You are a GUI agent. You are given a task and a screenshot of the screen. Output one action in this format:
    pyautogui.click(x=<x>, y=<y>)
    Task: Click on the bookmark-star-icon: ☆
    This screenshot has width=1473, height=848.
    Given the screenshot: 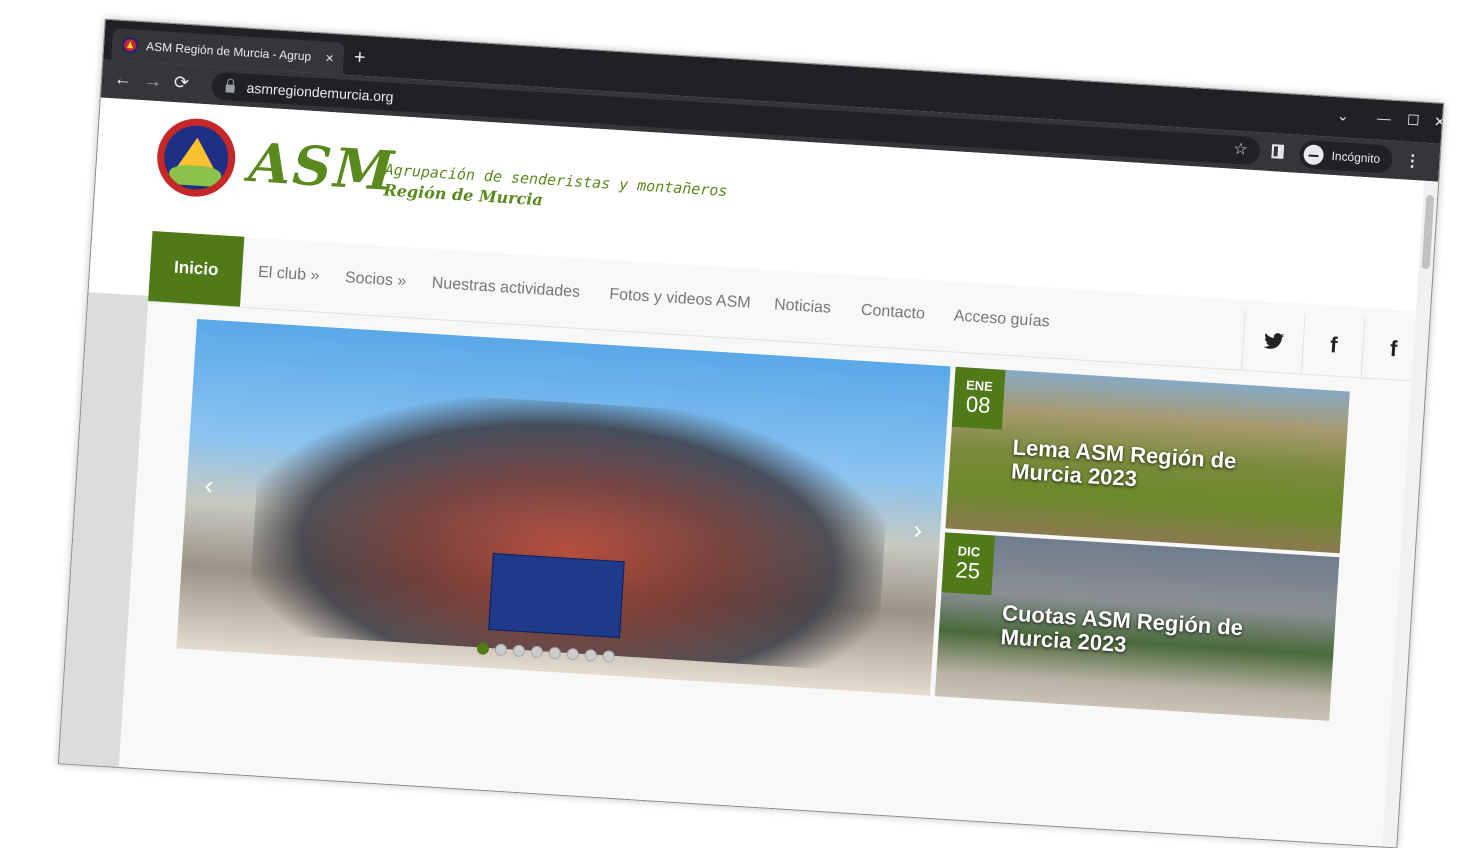 What is the action you would take?
    pyautogui.click(x=1241, y=149)
    